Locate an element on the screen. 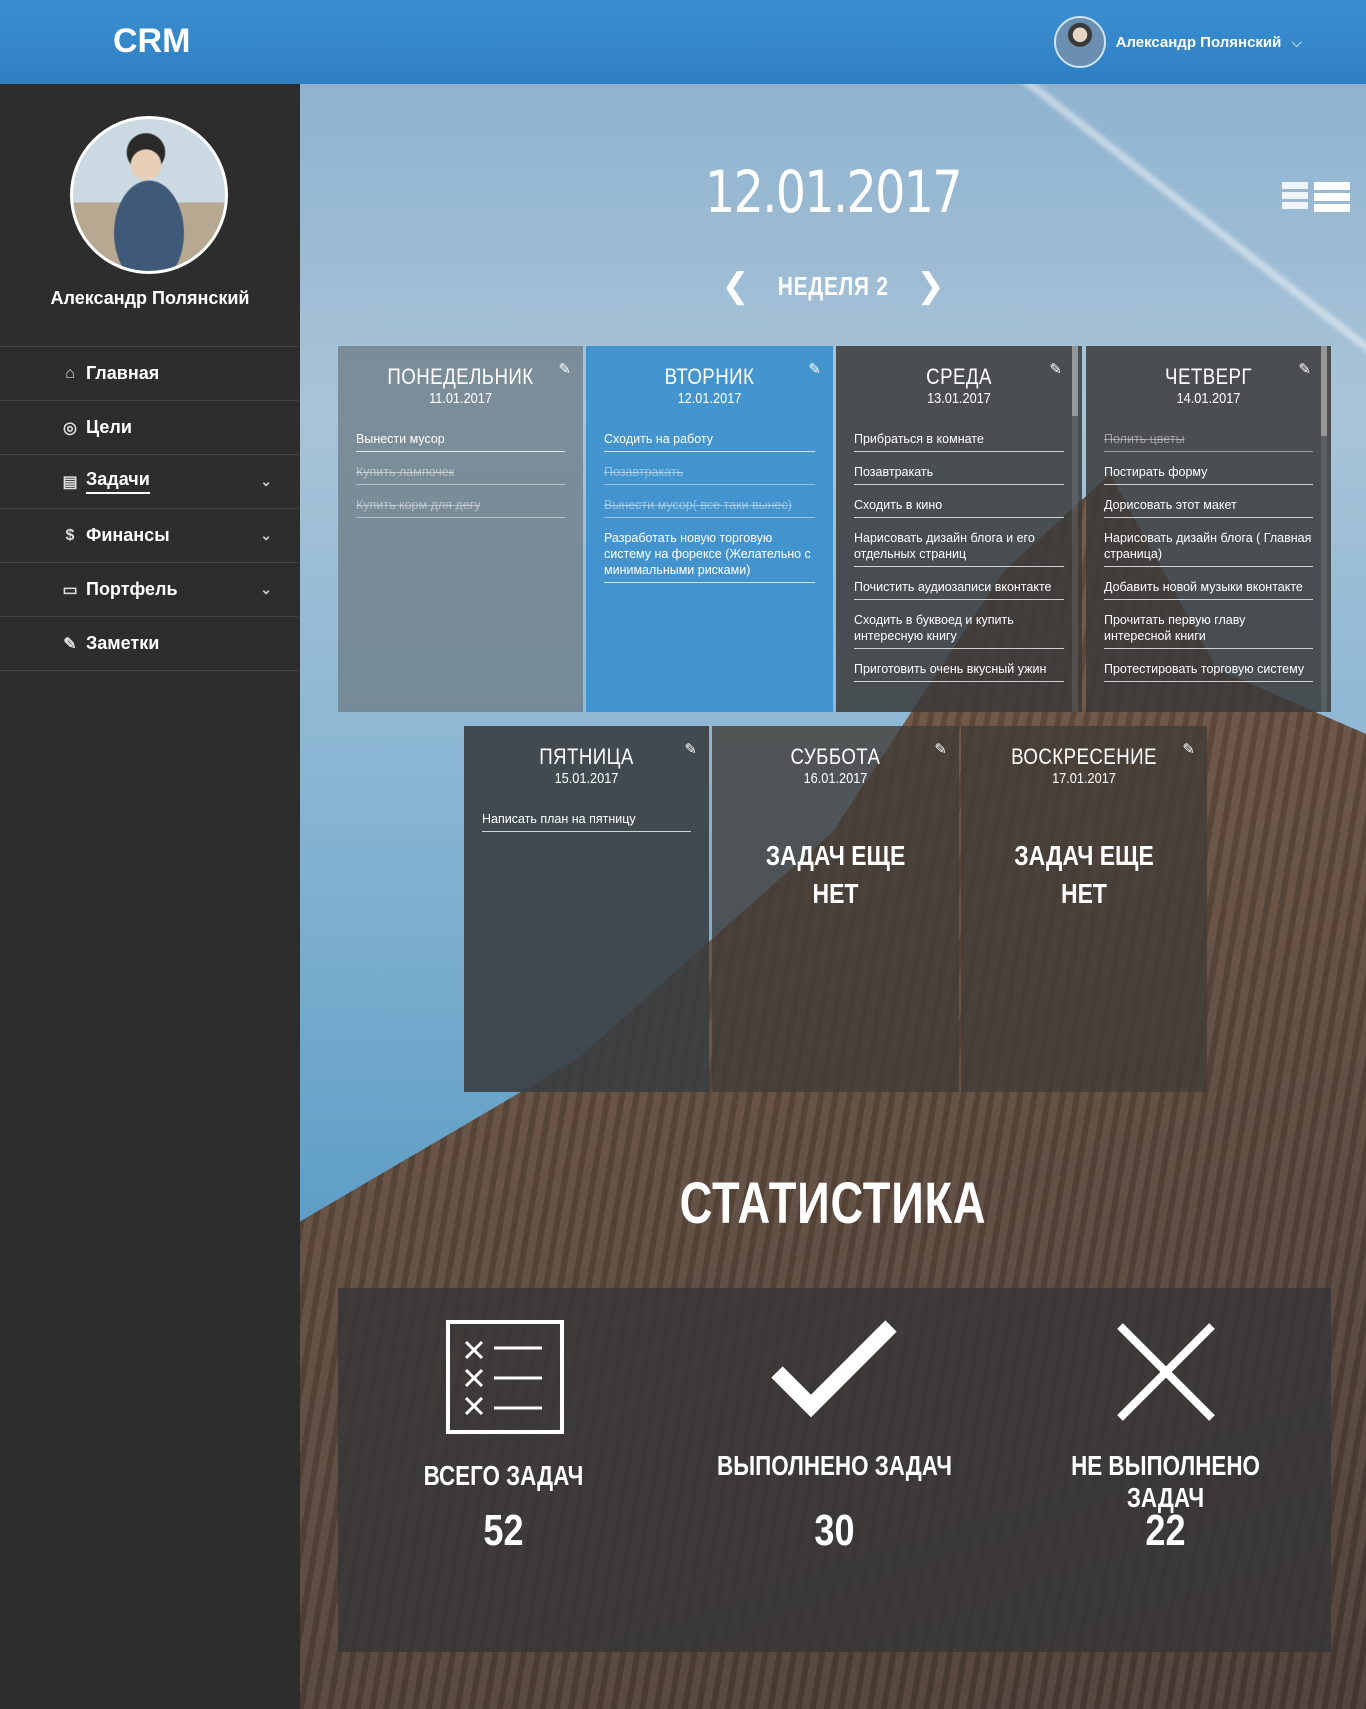  task-item: Купить лампочек is located at coordinates (460, 471).